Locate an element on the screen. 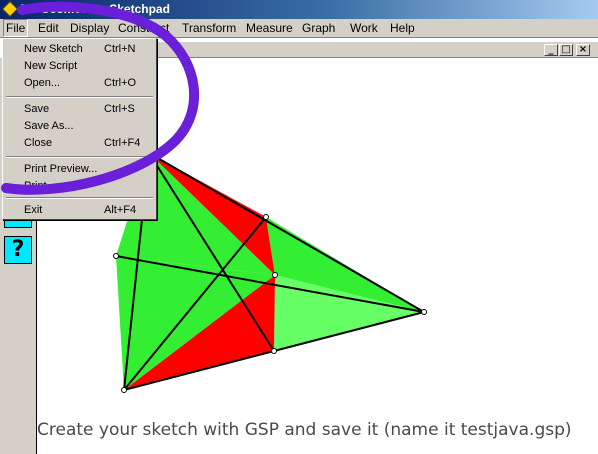 The height and width of the screenshot is (454, 598). vertex-right is located at coordinates (424, 312).